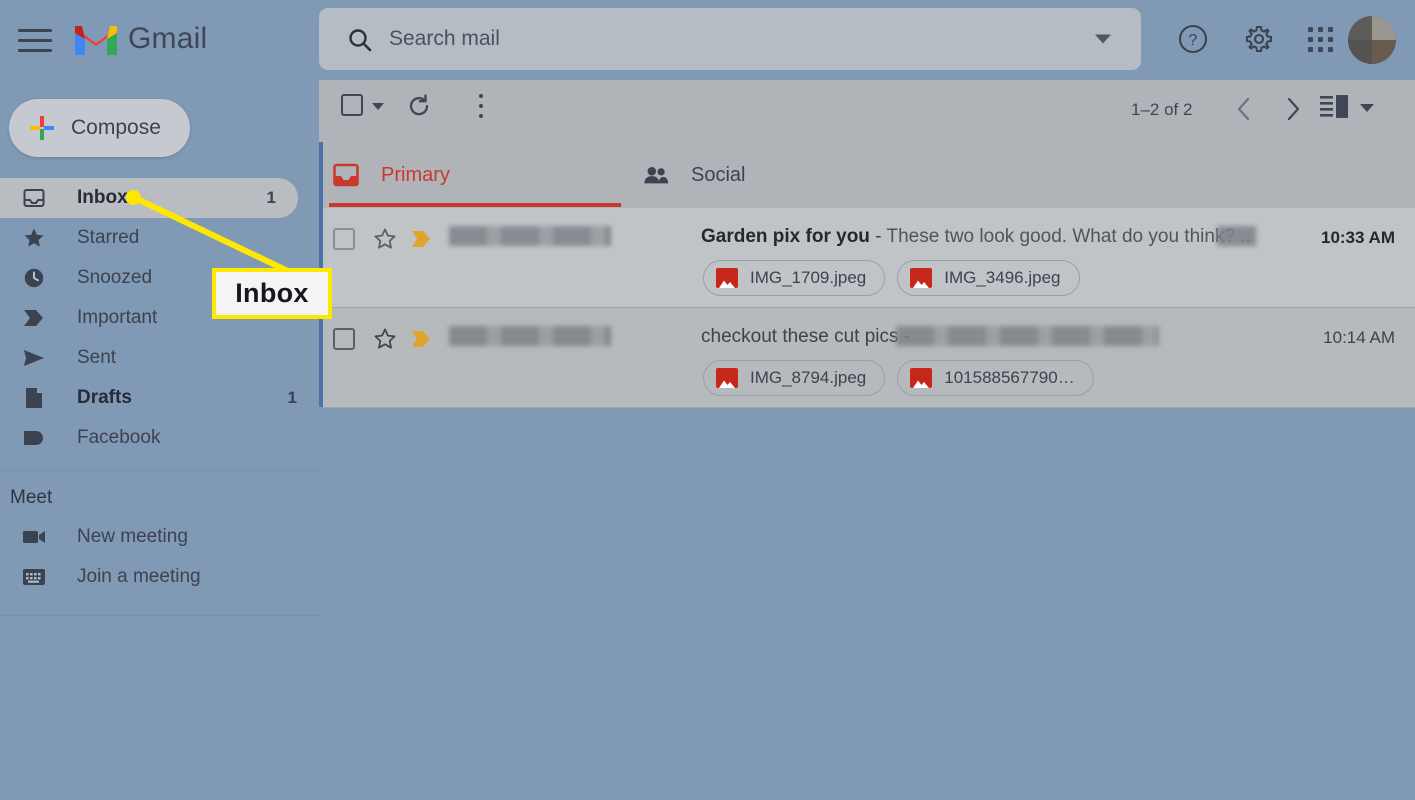 Image resolution: width=1415 pixels, height=800 pixels. I want to click on sidebar-divider-bottom, so click(159, 615).